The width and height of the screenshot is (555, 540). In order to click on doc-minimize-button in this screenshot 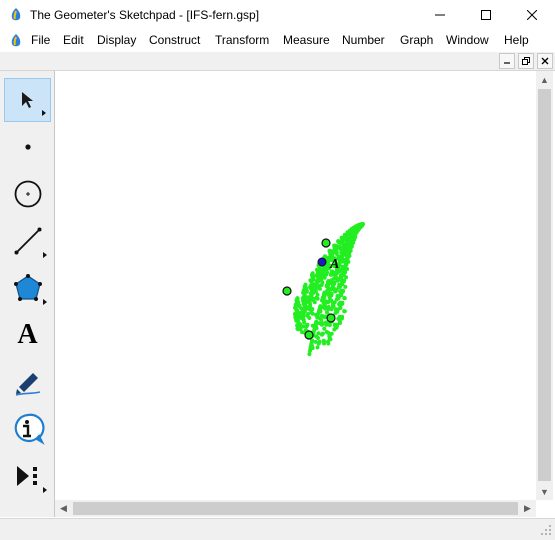, I will do `click(507, 61)`.